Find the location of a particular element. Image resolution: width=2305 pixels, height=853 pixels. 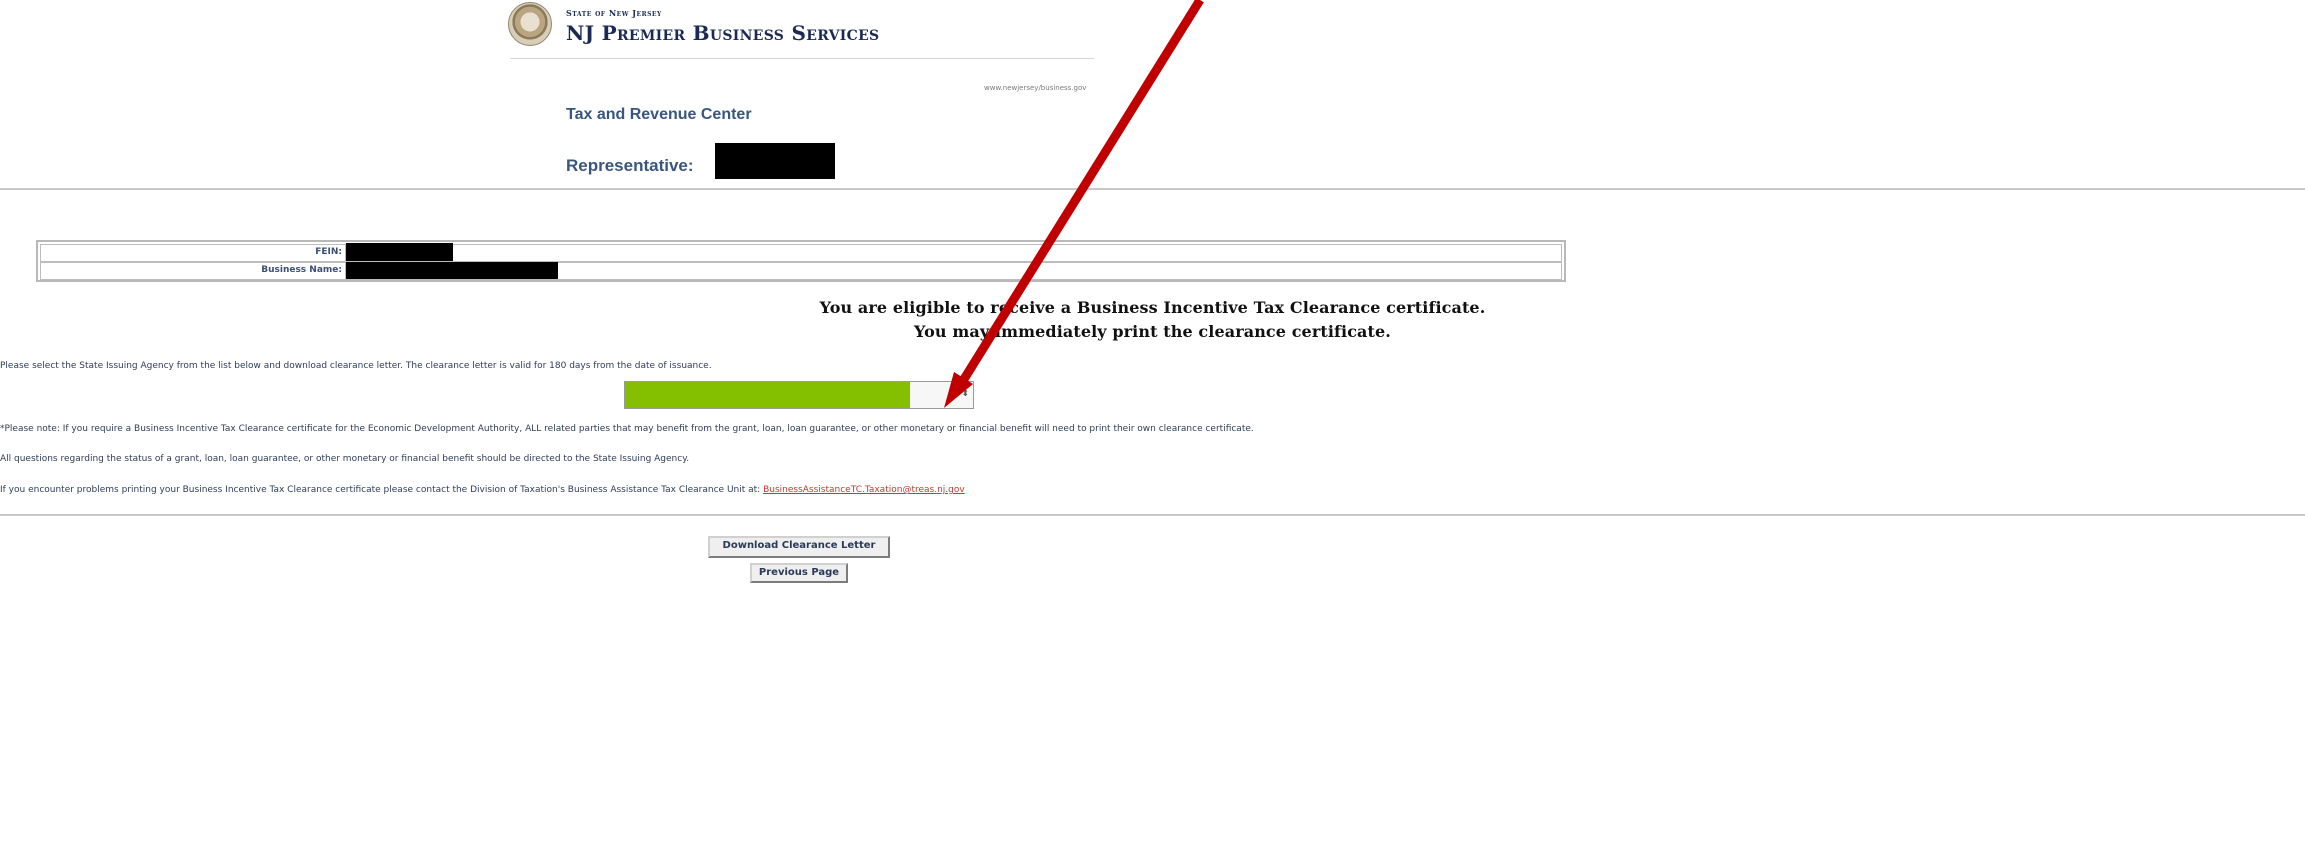

previous-page-button: Previous Page is located at coordinates (799, 573).